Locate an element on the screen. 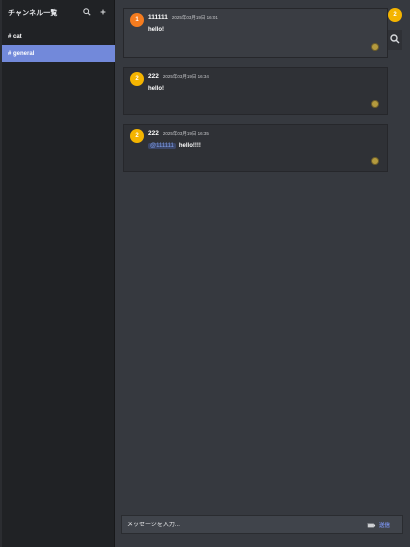  send-icon is located at coordinates (371, 524).